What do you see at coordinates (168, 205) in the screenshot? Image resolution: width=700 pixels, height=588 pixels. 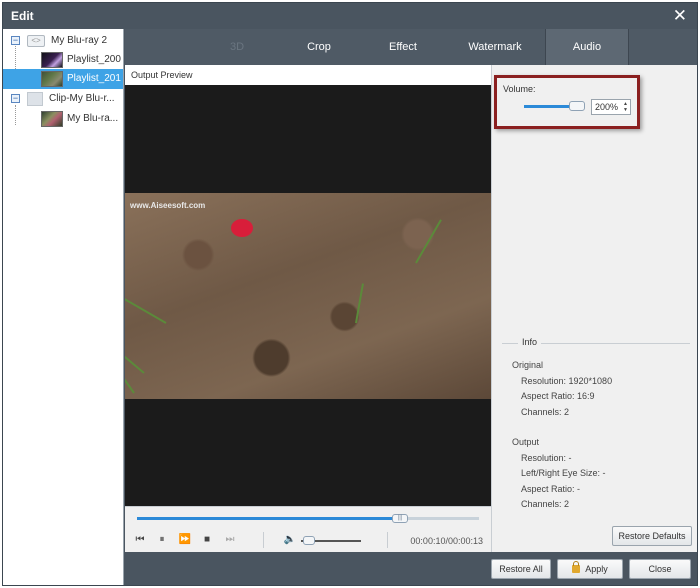 I see `video-watermark: www.Aiseesoft.com` at bounding box center [168, 205].